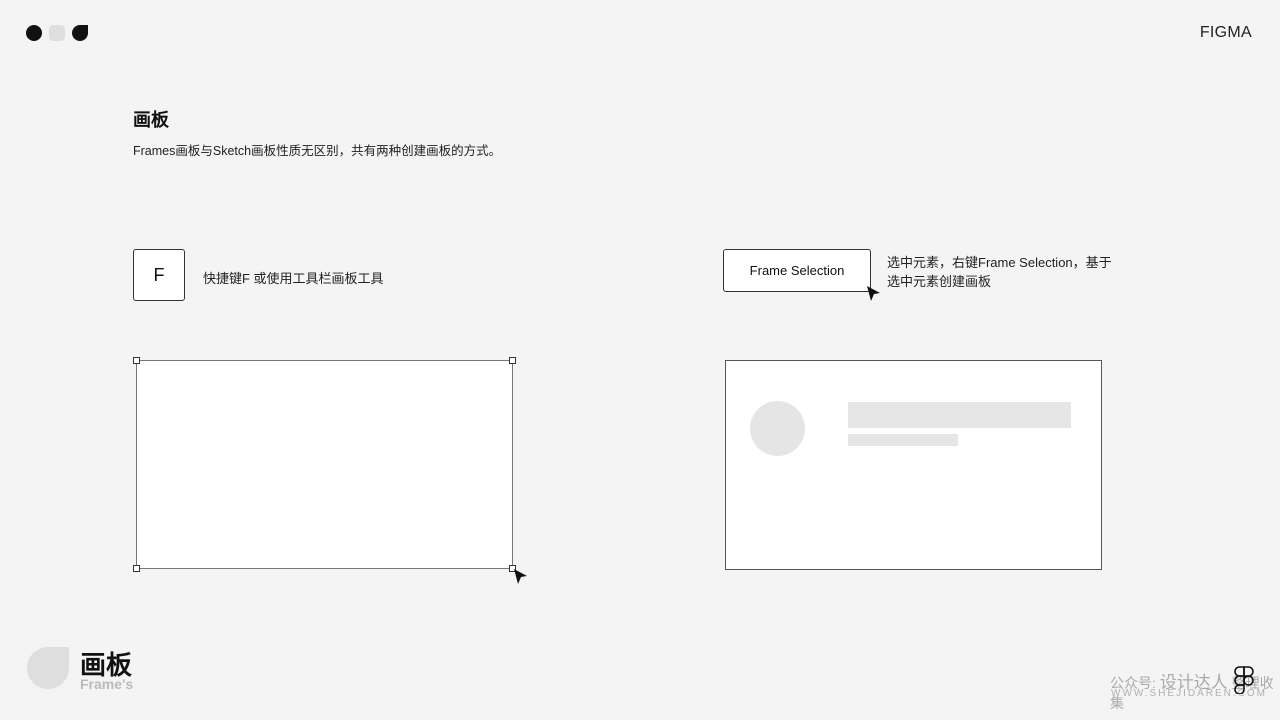 This screenshot has height=720, width=1280. I want to click on avatar-placeholder, so click(777, 428).